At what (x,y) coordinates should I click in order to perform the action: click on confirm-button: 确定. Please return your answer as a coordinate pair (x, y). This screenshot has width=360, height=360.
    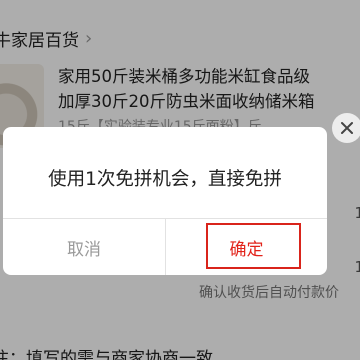
    Looking at the image, I should click on (246, 247).